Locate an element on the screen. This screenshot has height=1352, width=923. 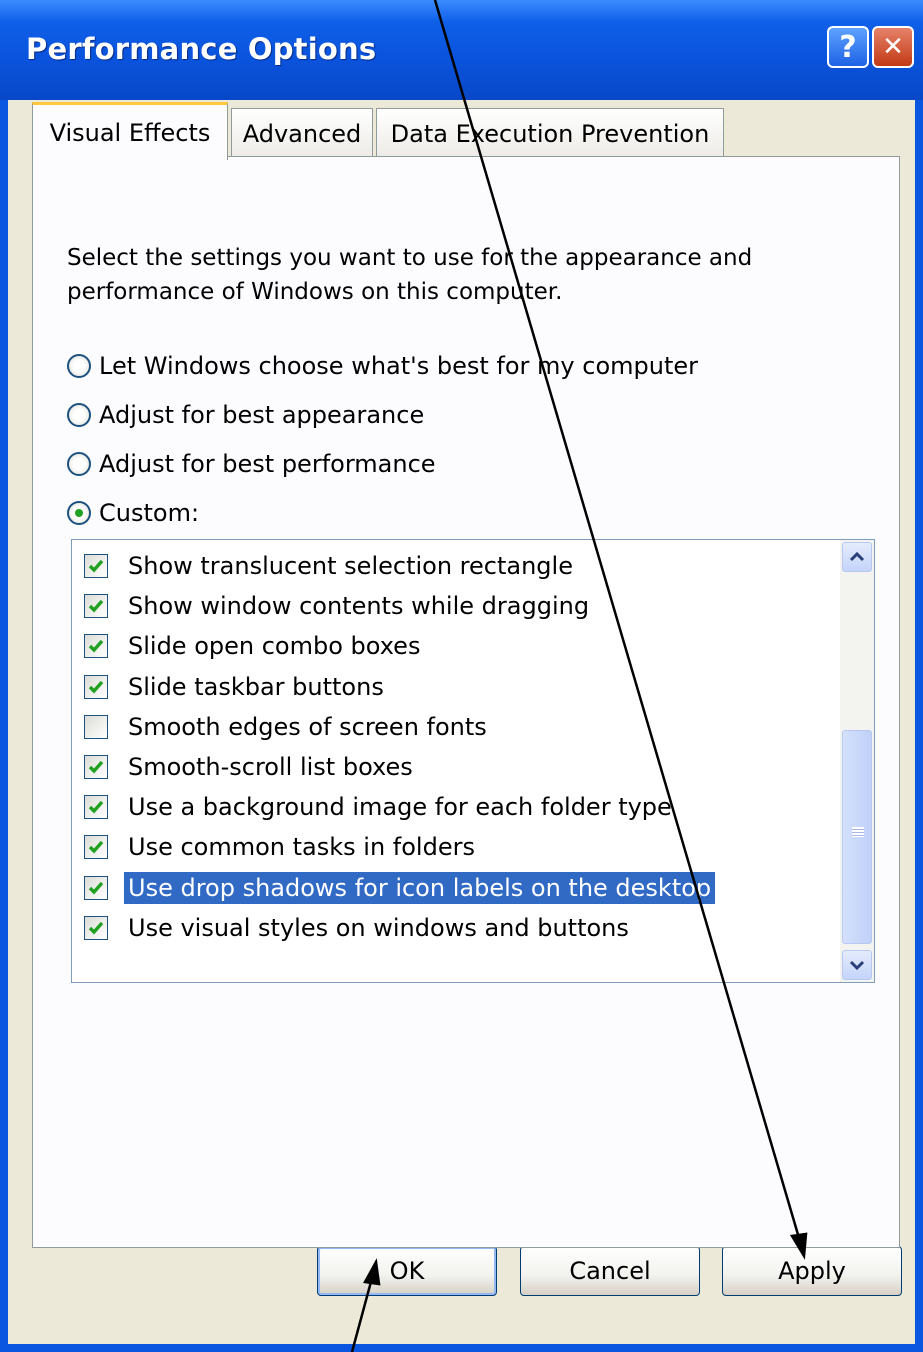
help-button: ? is located at coordinates (848, 47).